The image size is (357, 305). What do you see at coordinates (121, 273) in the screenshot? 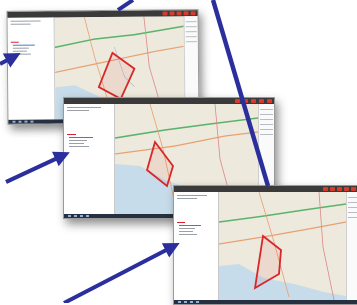
I see `arrow-bottom-left` at bounding box center [121, 273].